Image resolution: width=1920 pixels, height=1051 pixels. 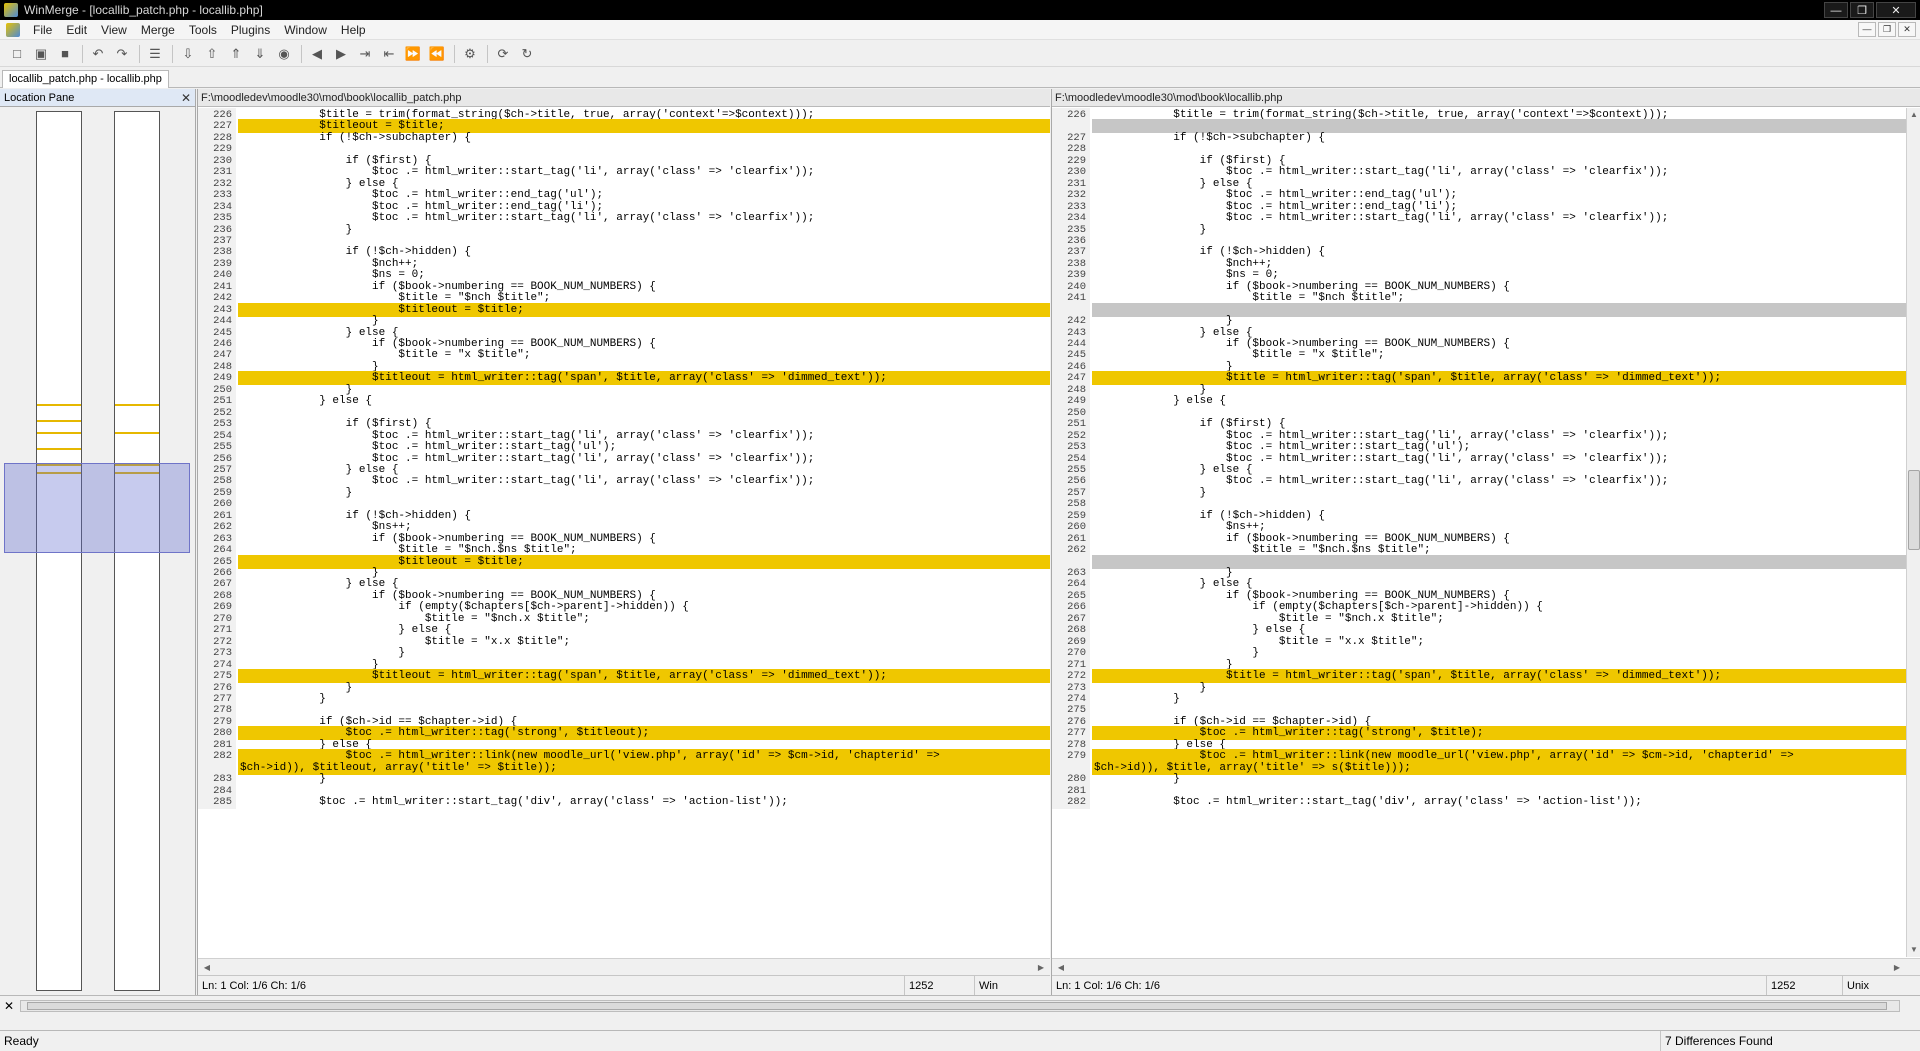 What do you see at coordinates (470, 54) in the screenshot?
I see `auto-merge-icon: ⚙` at bounding box center [470, 54].